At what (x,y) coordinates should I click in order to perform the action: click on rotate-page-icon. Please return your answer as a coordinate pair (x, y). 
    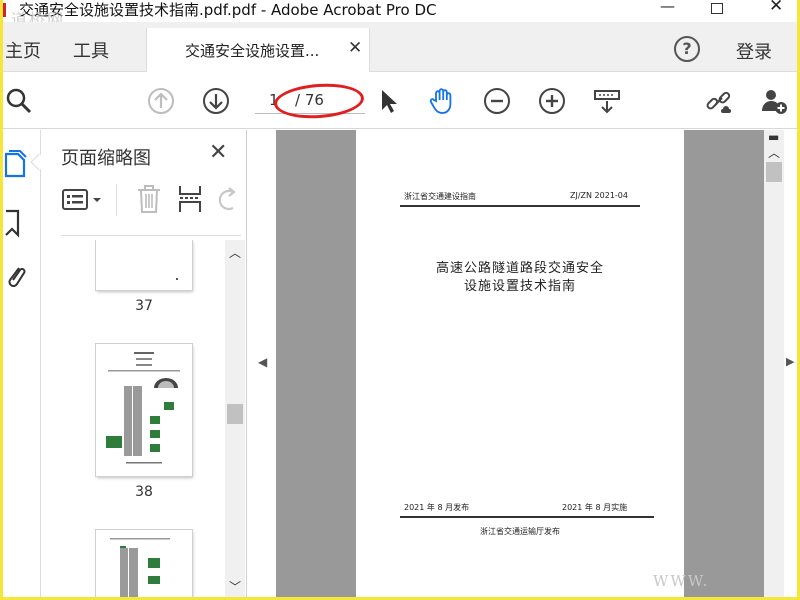
    Looking at the image, I should click on (228, 199).